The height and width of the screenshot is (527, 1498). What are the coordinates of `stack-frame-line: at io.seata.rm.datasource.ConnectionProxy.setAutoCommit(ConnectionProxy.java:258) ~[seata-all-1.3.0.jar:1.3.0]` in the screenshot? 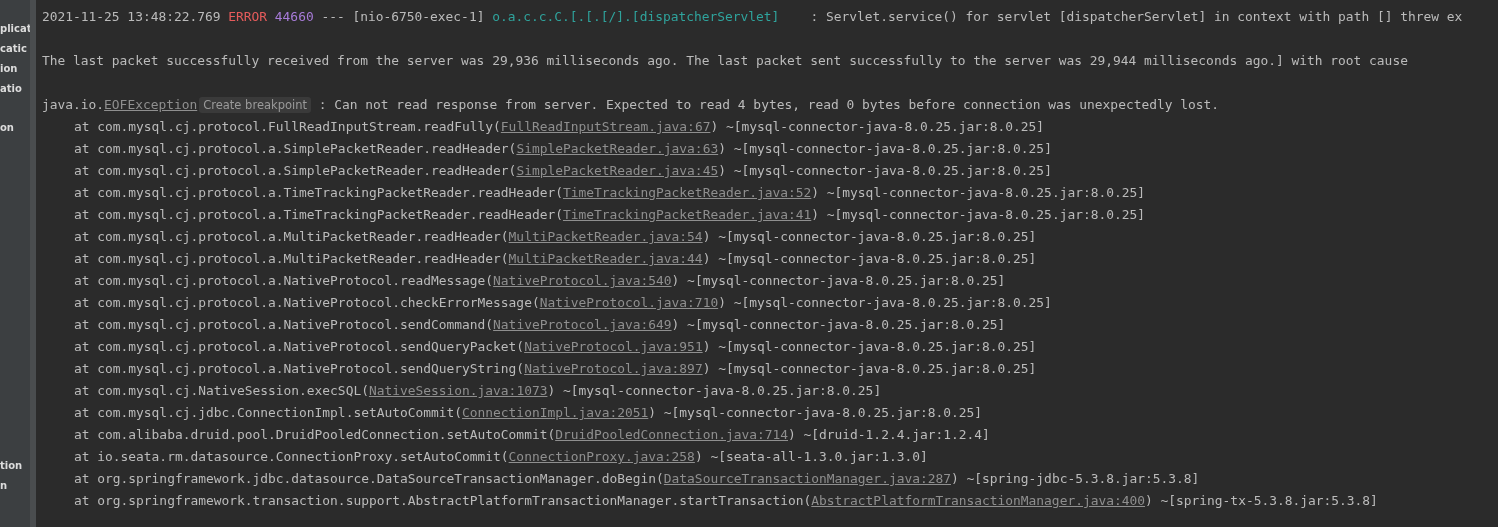 It's located at (501, 457).